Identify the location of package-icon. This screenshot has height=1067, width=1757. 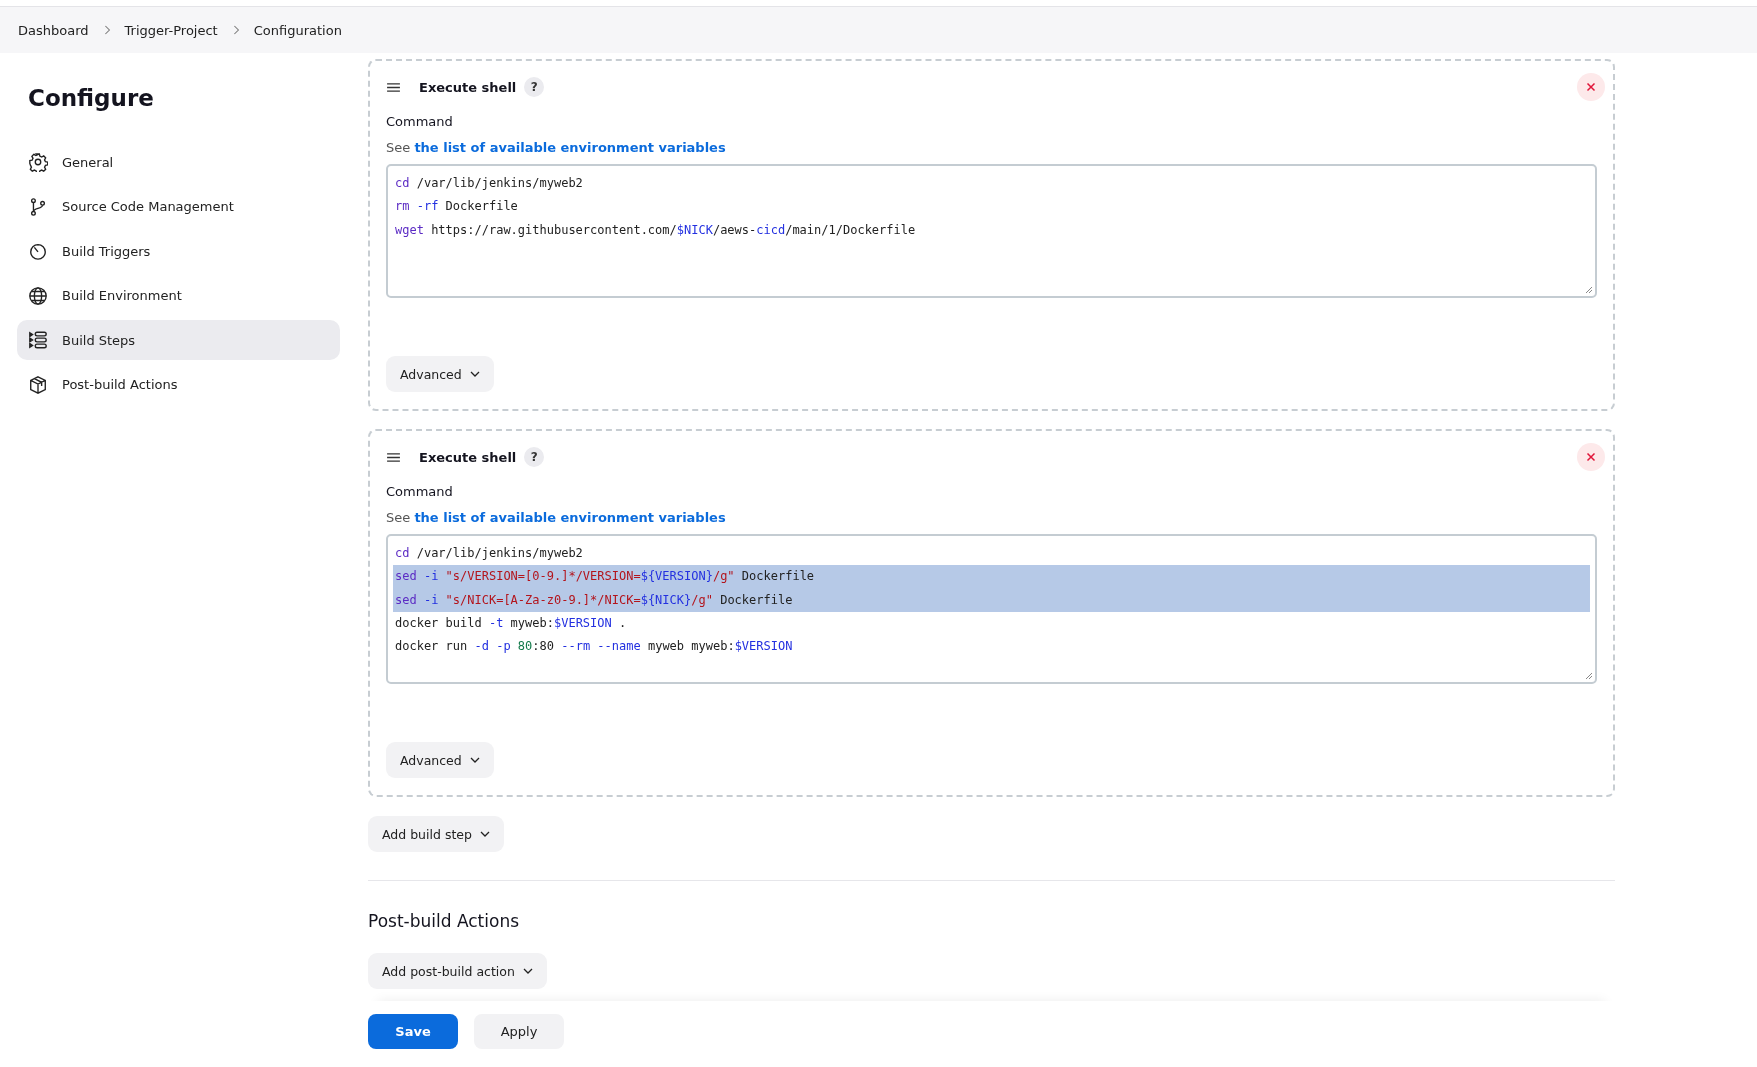
(38, 384).